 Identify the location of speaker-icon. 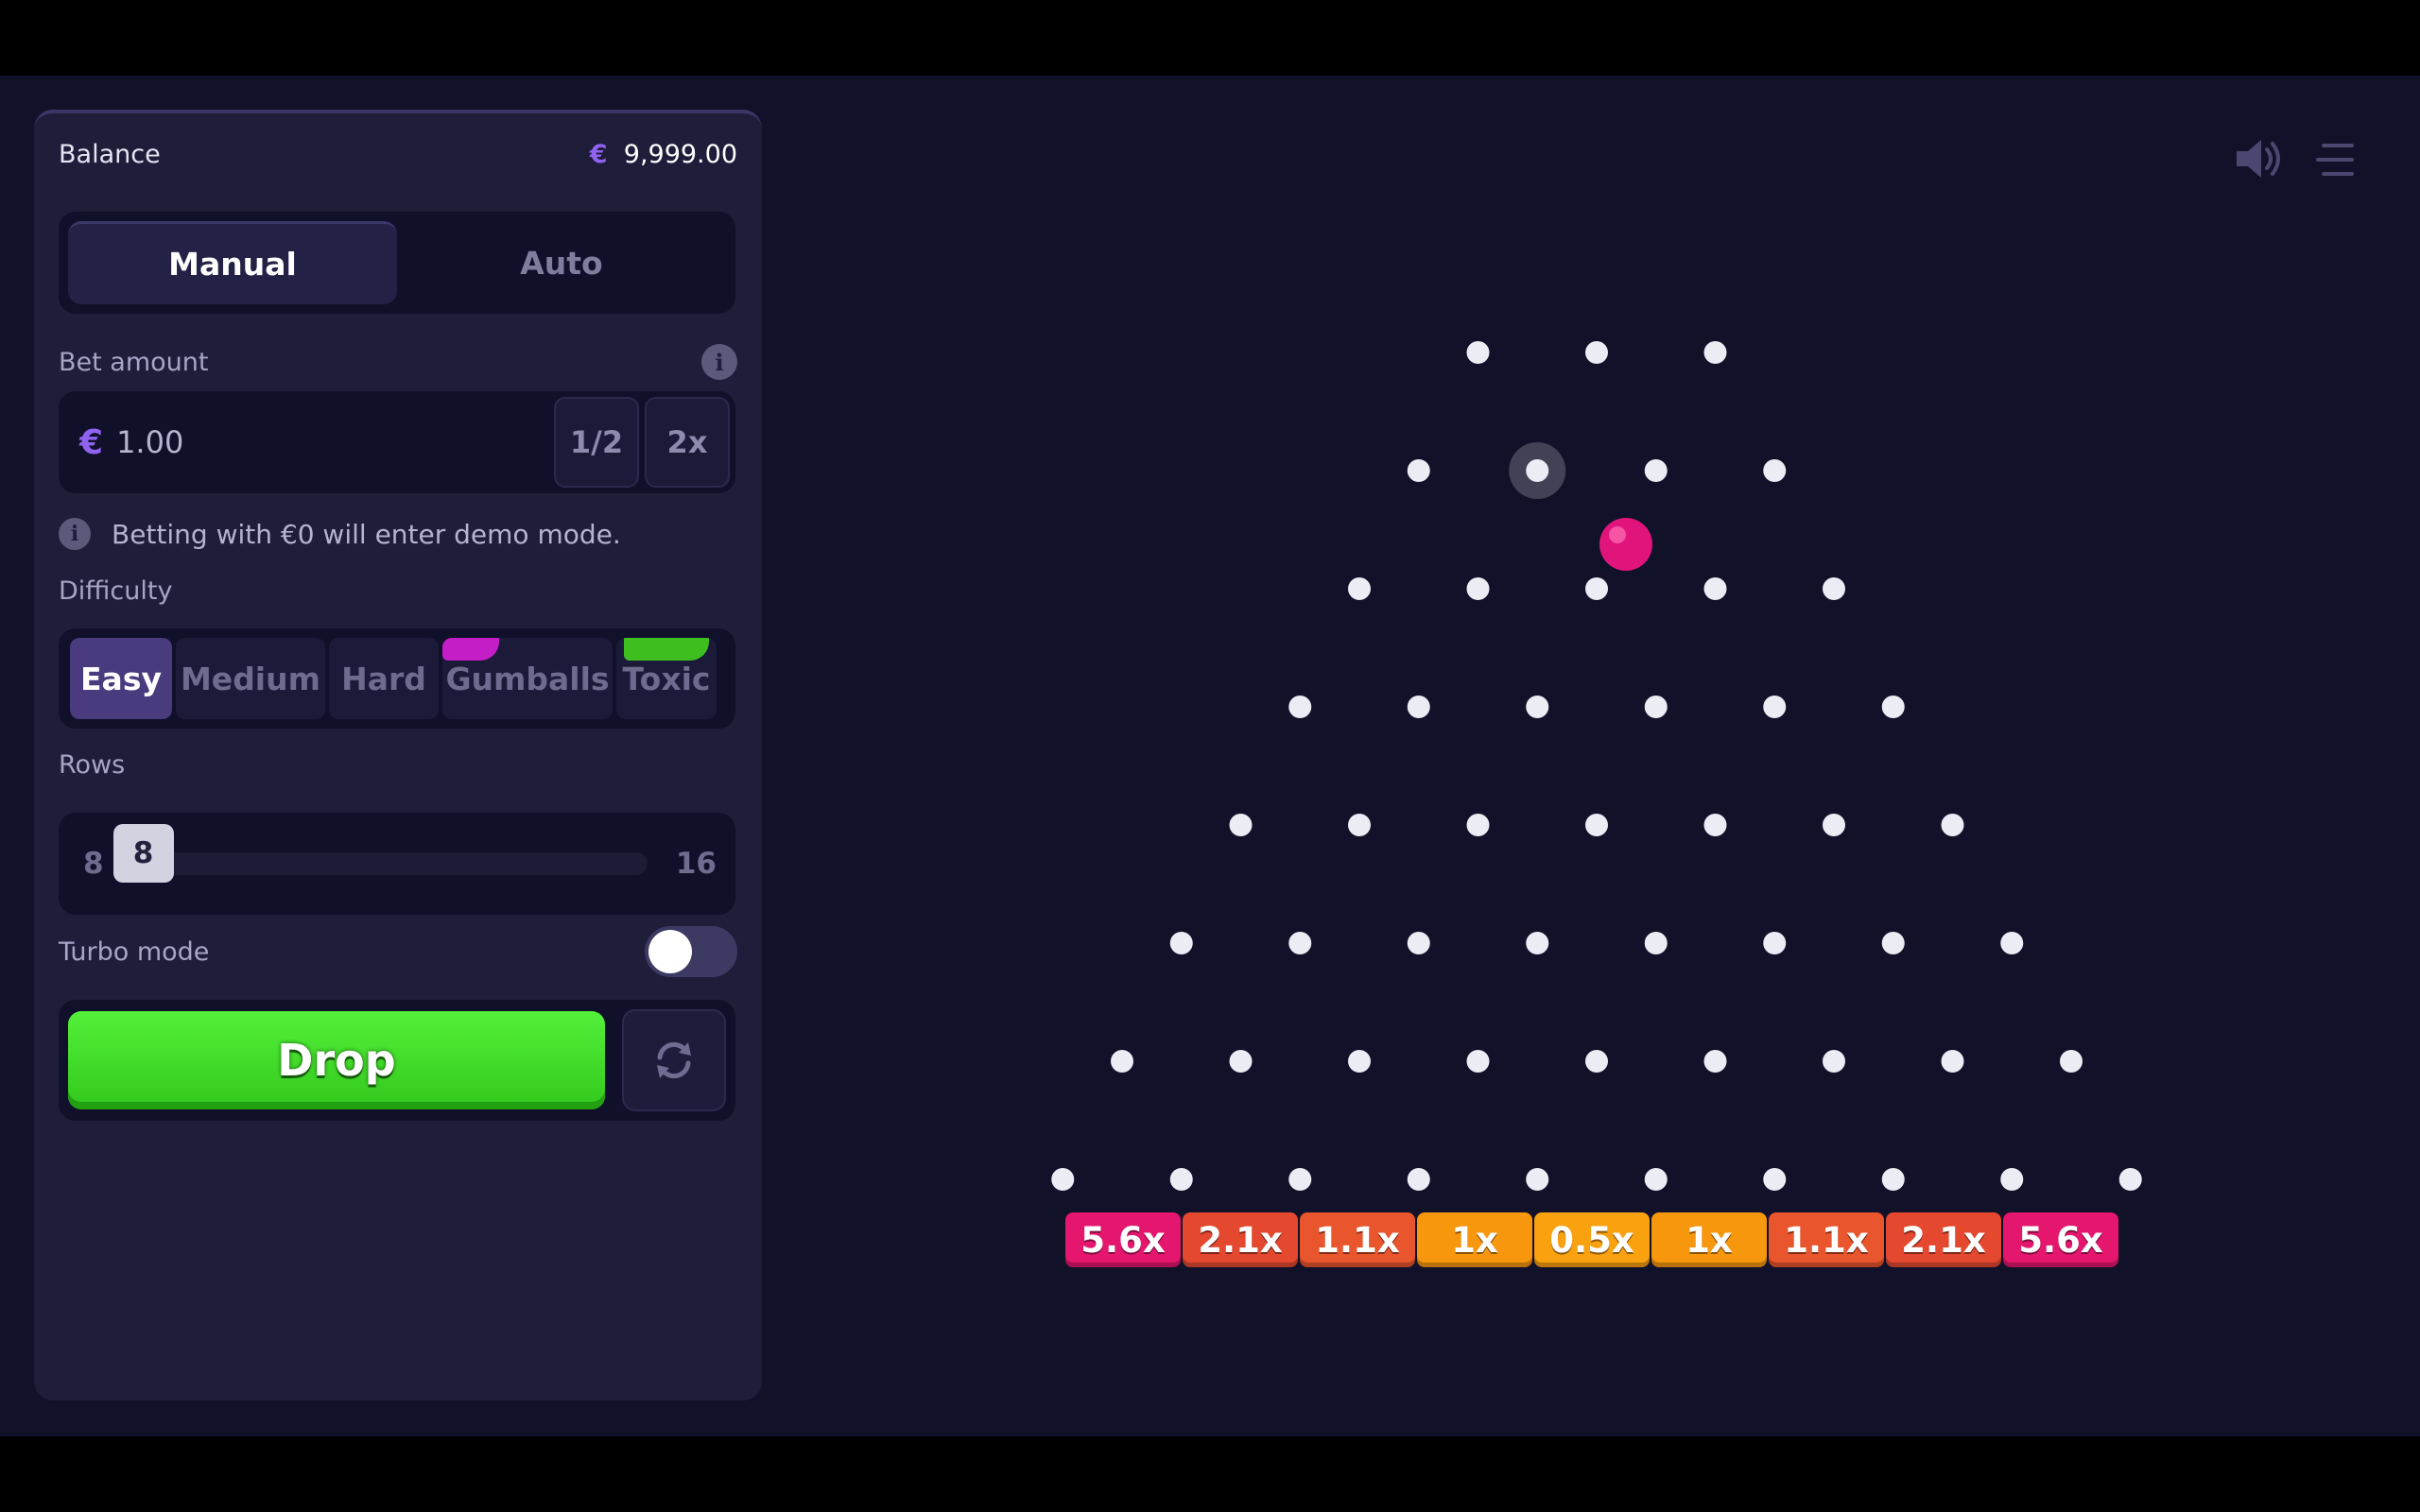
(2259, 160).